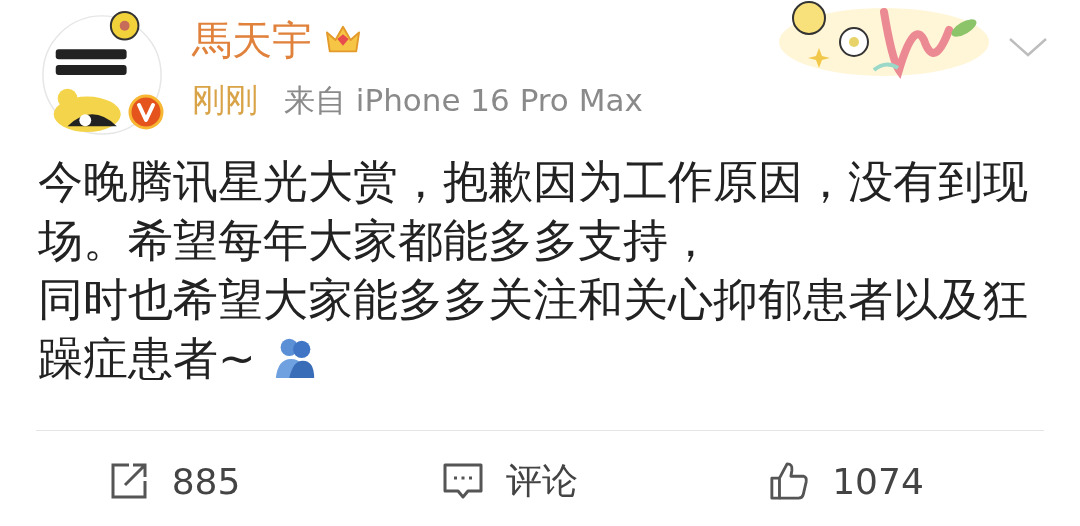 Image resolution: width=1080 pixels, height=526 pixels. I want to click on repost-button: 885, so click(174, 481).